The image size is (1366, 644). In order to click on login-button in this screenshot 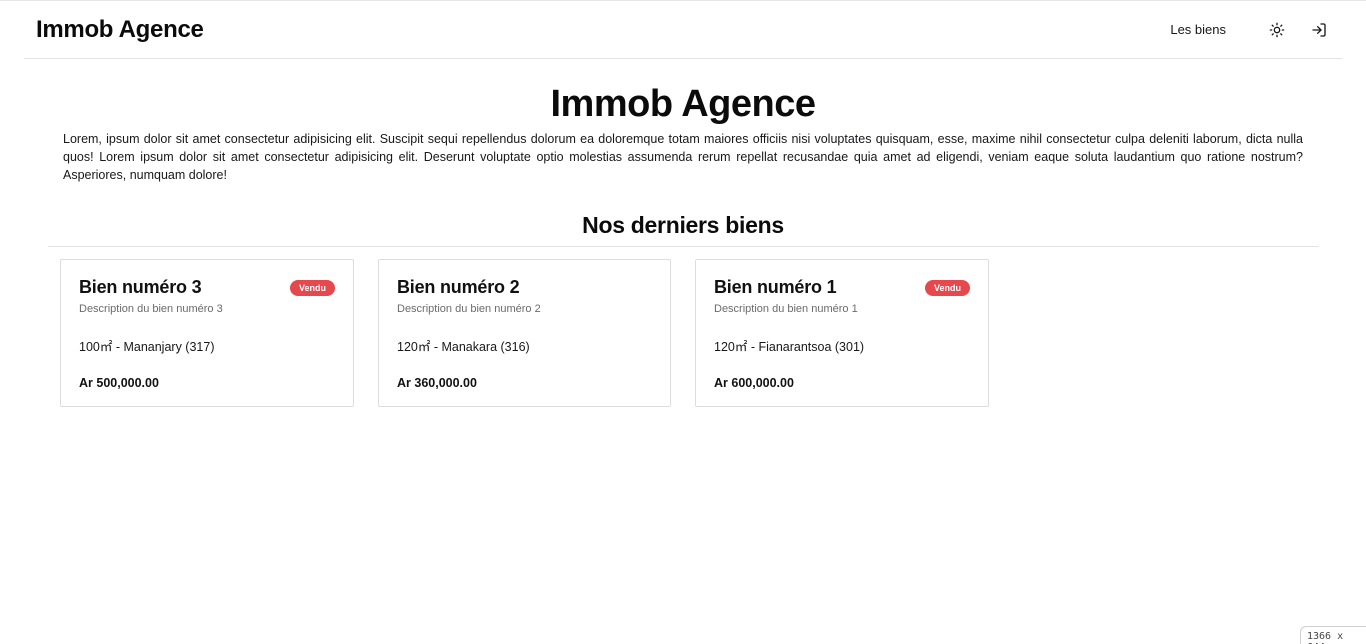, I will do `click(1319, 30)`.